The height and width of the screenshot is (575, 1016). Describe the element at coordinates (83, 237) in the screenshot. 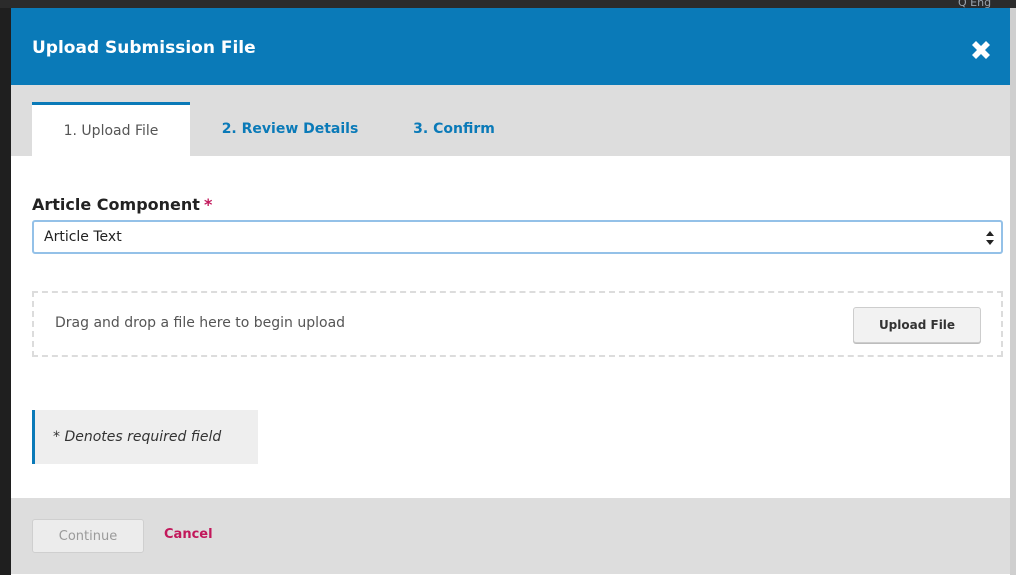

I see `article-component-selected-value: Article Text` at that location.